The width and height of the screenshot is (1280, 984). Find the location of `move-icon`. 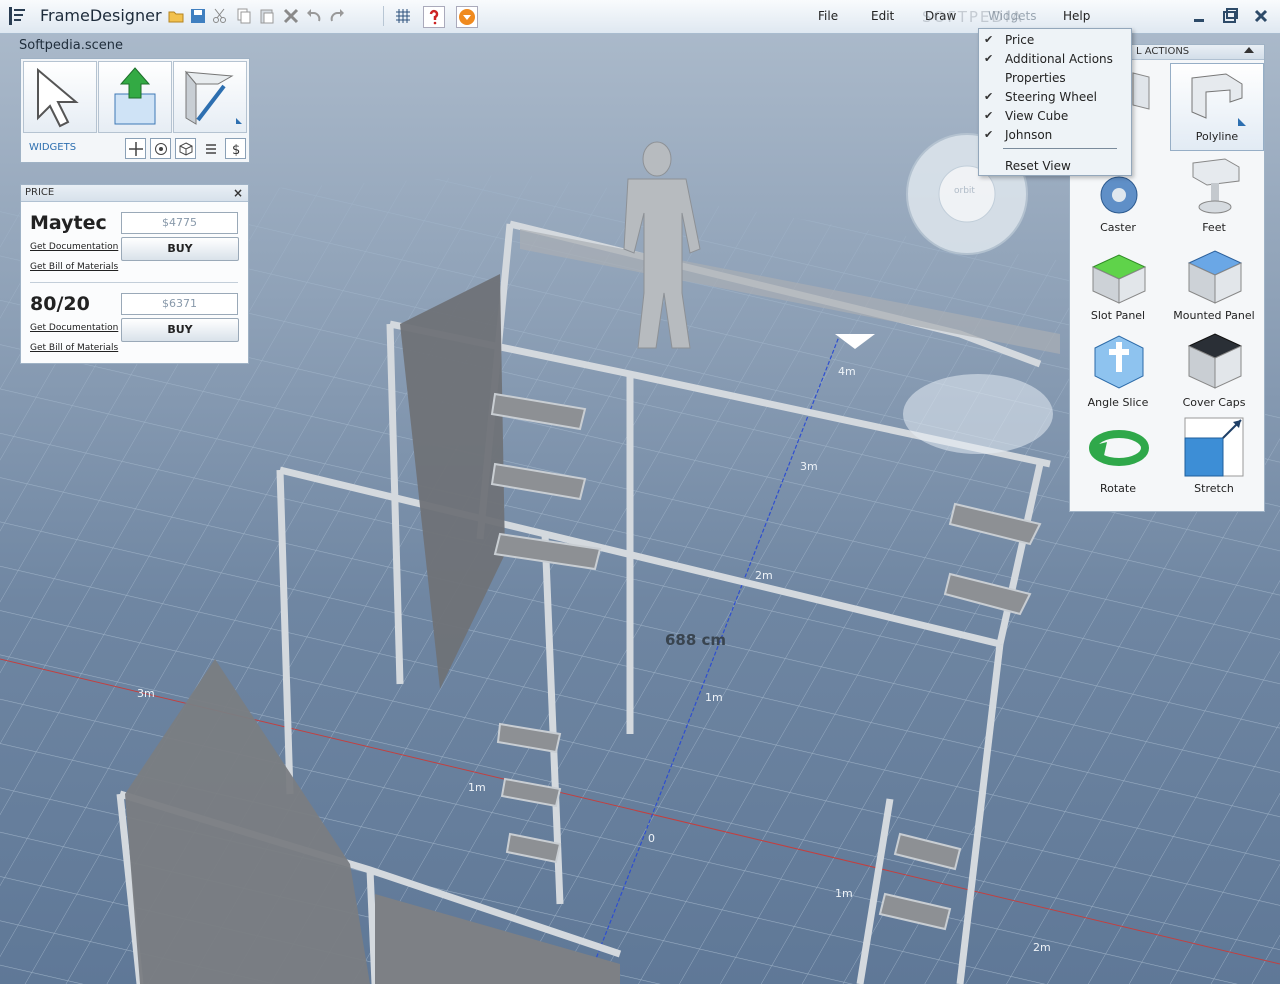

move-icon is located at coordinates (135, 148).